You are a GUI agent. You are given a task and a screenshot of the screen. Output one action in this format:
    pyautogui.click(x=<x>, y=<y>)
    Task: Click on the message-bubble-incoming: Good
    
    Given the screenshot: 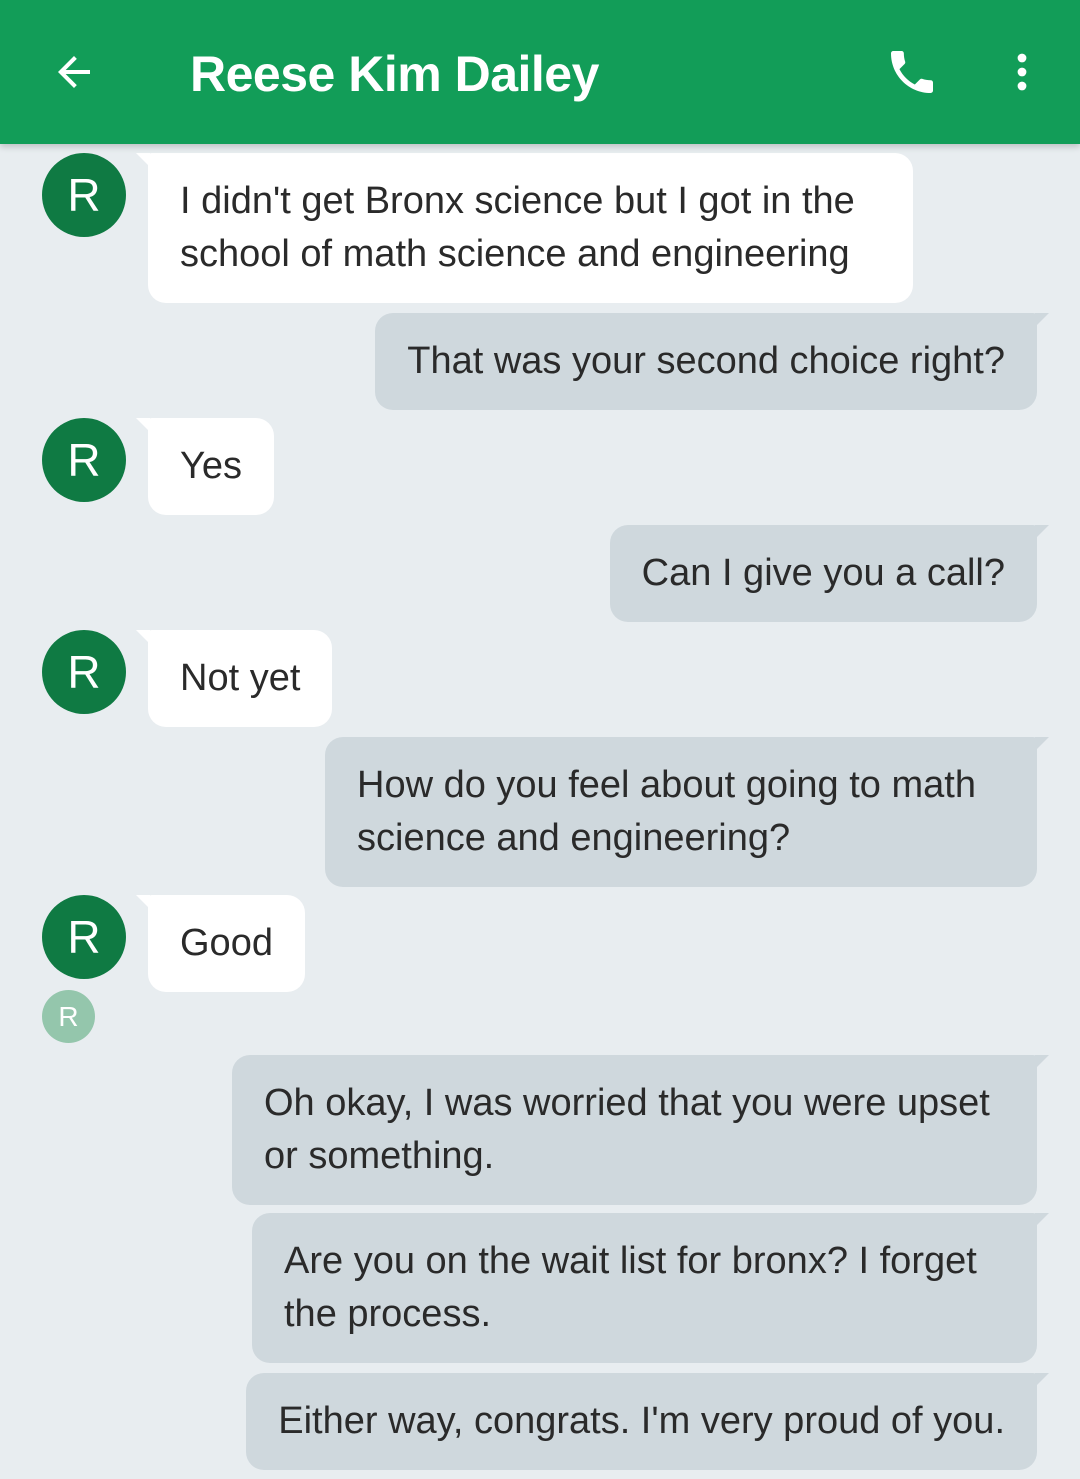 What is the action you would take?
    pyautogui.click(x=220, y=943)
    